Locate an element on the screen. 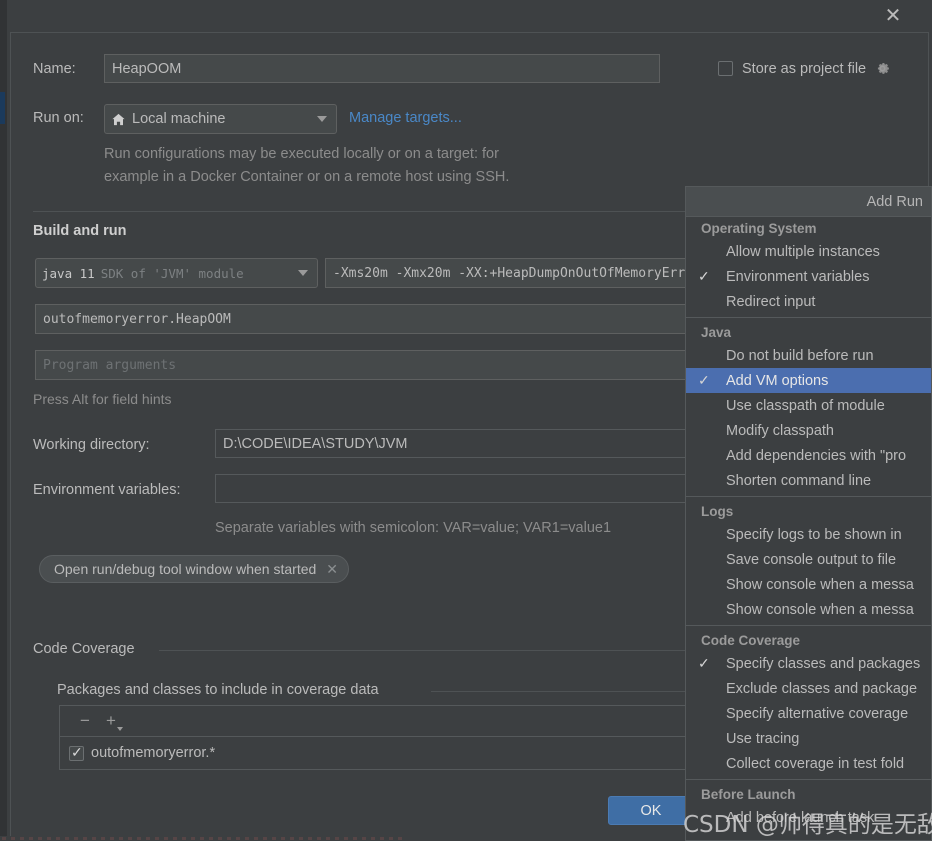  menu-item-exclude-classes-and-package: Exclude classes and package is located at coordinates (808, 688).